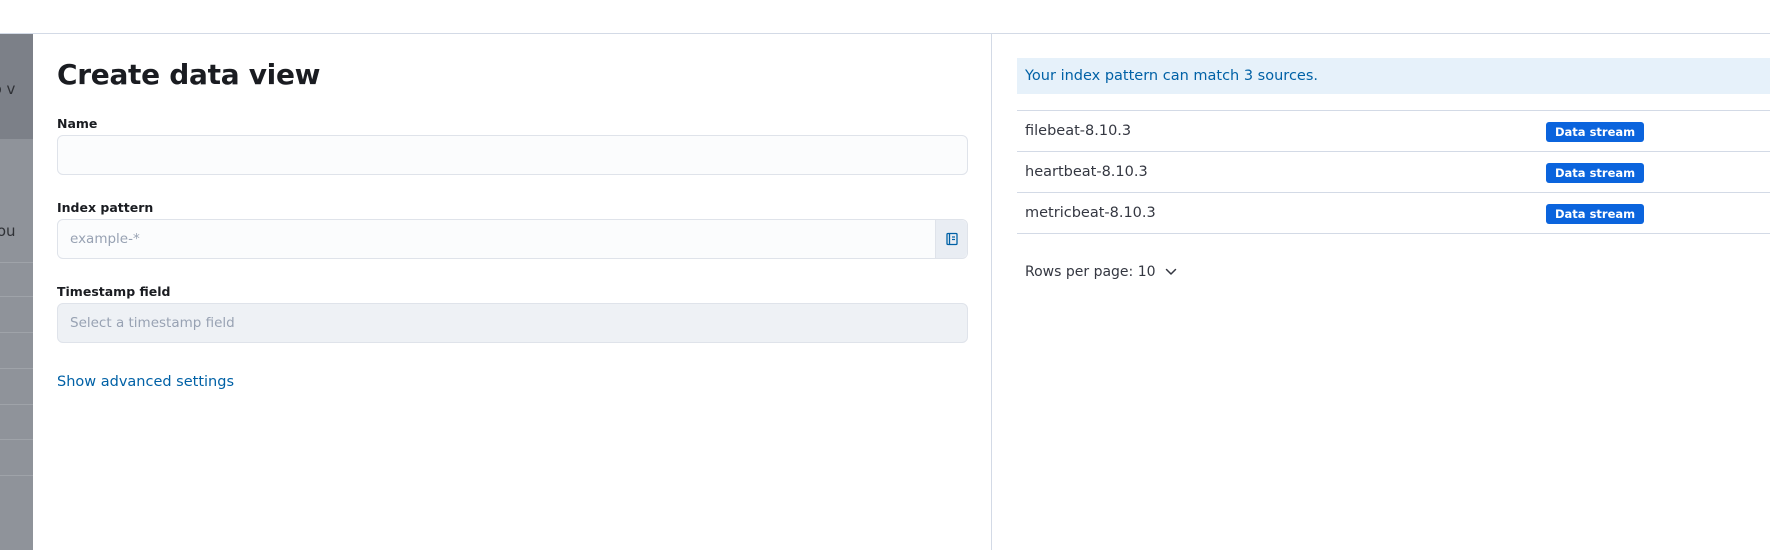  What do you see at coordinates (8, 89) in the screenshot?
I see `background-text-snippet: e, so v` at bounding box center [8, 89].